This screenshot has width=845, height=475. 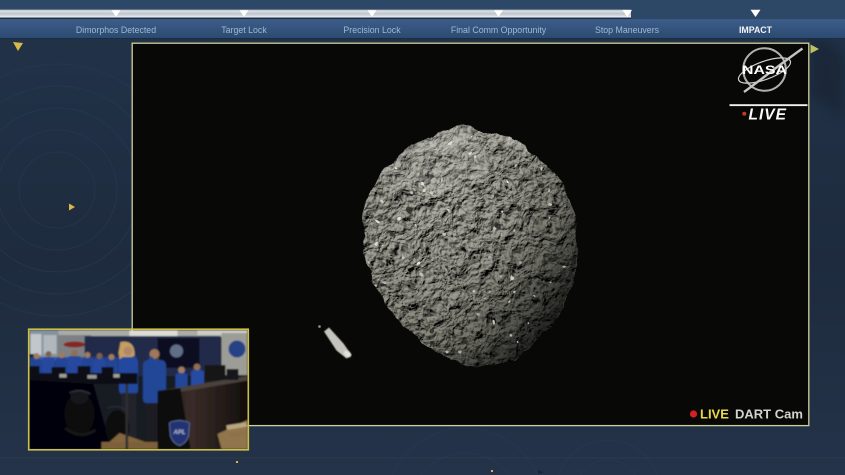 I want to click on svg-text: Final Comm Opportunity, so click(x=499, y=30).